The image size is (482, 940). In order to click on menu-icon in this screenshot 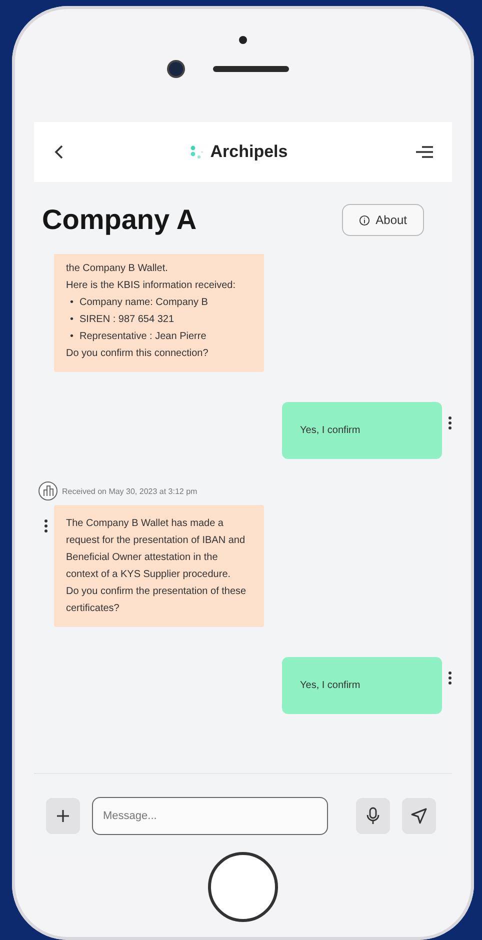, I will do `click(424, 152)`.